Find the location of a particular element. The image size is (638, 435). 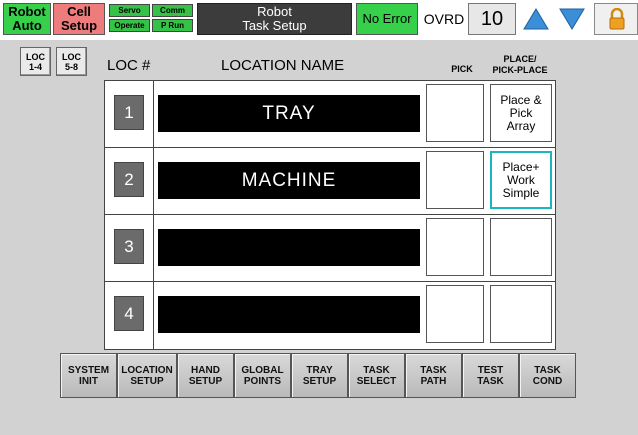

nav-task-cond-button: TASK COND is located at coordinates (547, 375).